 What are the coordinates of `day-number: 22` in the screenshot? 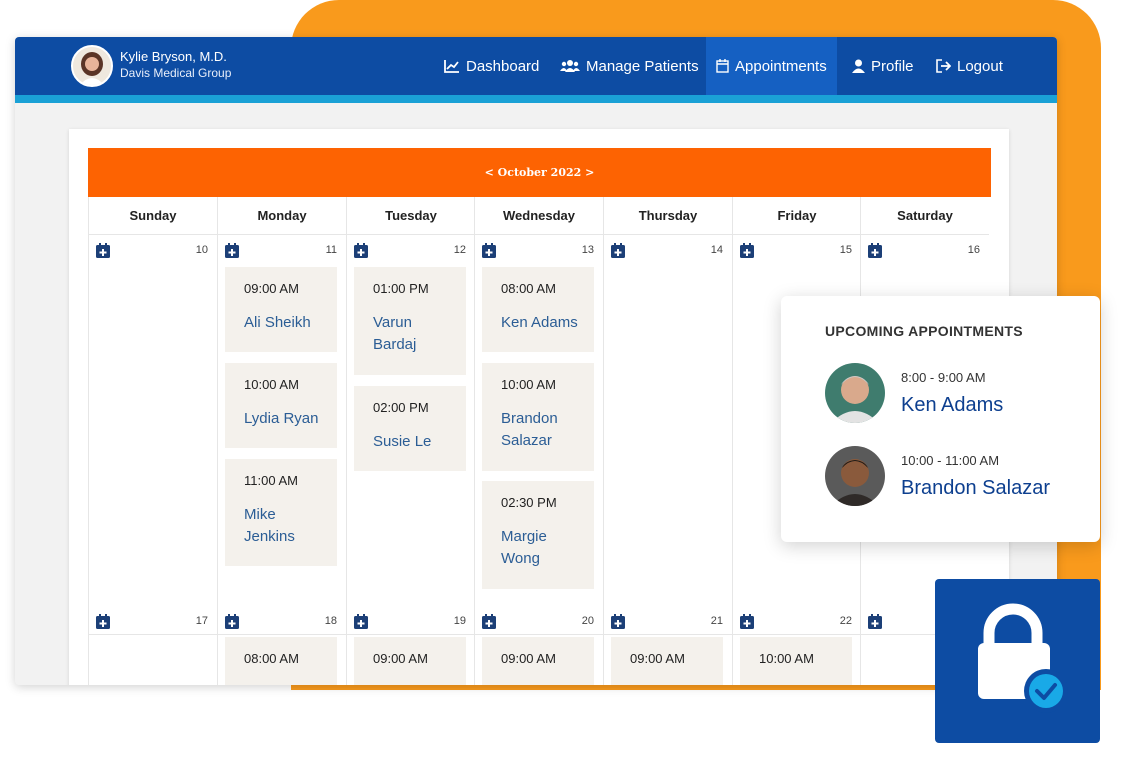 It's located at (845, 621).